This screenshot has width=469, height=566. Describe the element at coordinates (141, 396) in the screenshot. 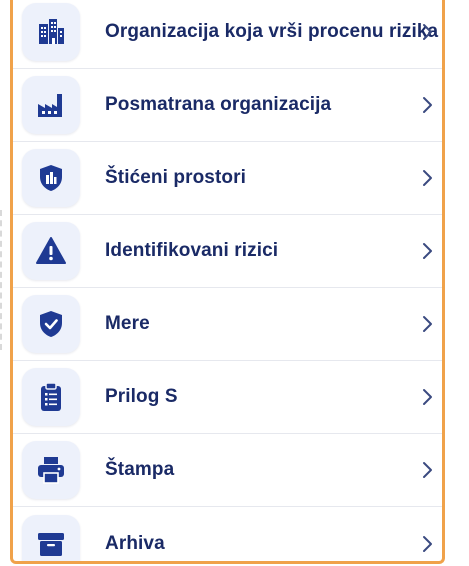

I see `menu-item-label: Prilog S` at that location.